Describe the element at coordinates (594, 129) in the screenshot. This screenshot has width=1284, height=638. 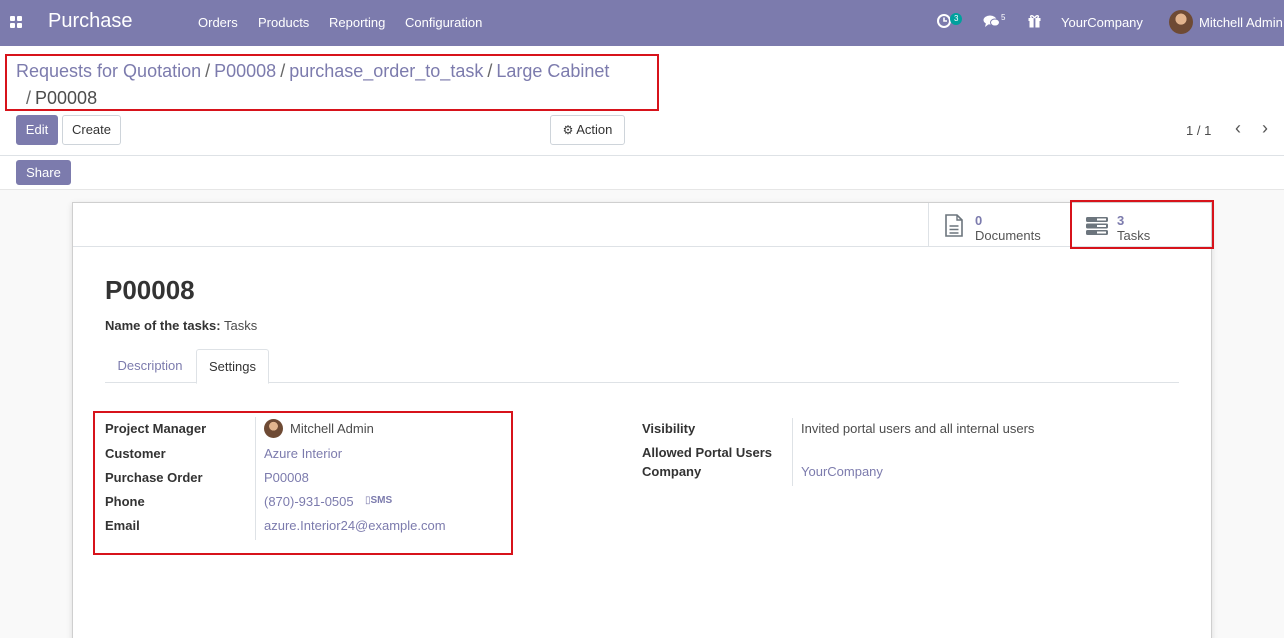
I see `action-label: Action` at that location.